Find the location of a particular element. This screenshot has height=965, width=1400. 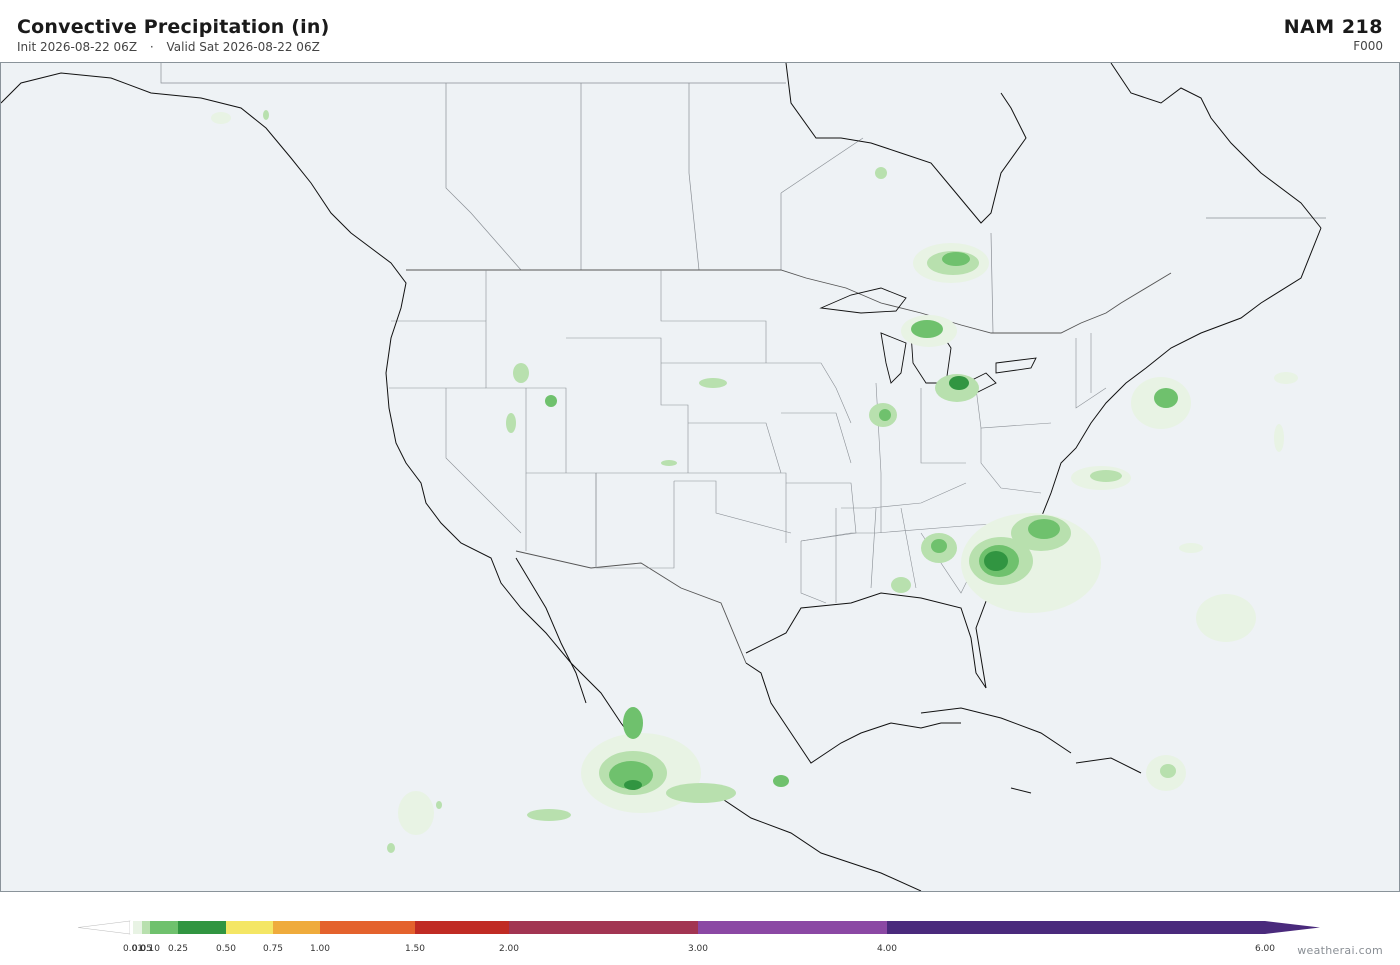

forecast-hour: F000 is located at coordinates (1368, 46).